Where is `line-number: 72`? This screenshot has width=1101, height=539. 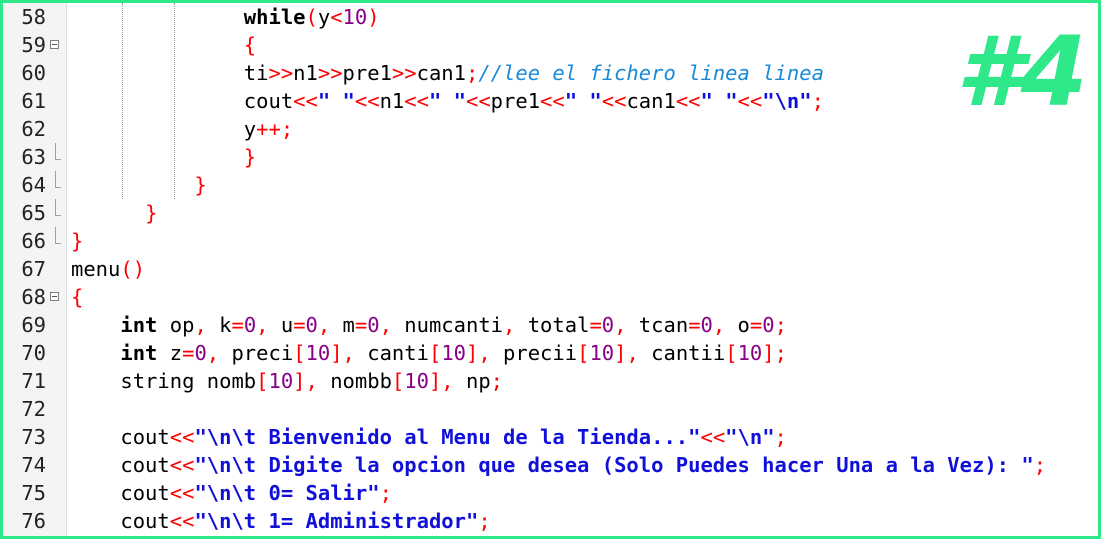 line-number: 72 is located at coordinates (33, 409).